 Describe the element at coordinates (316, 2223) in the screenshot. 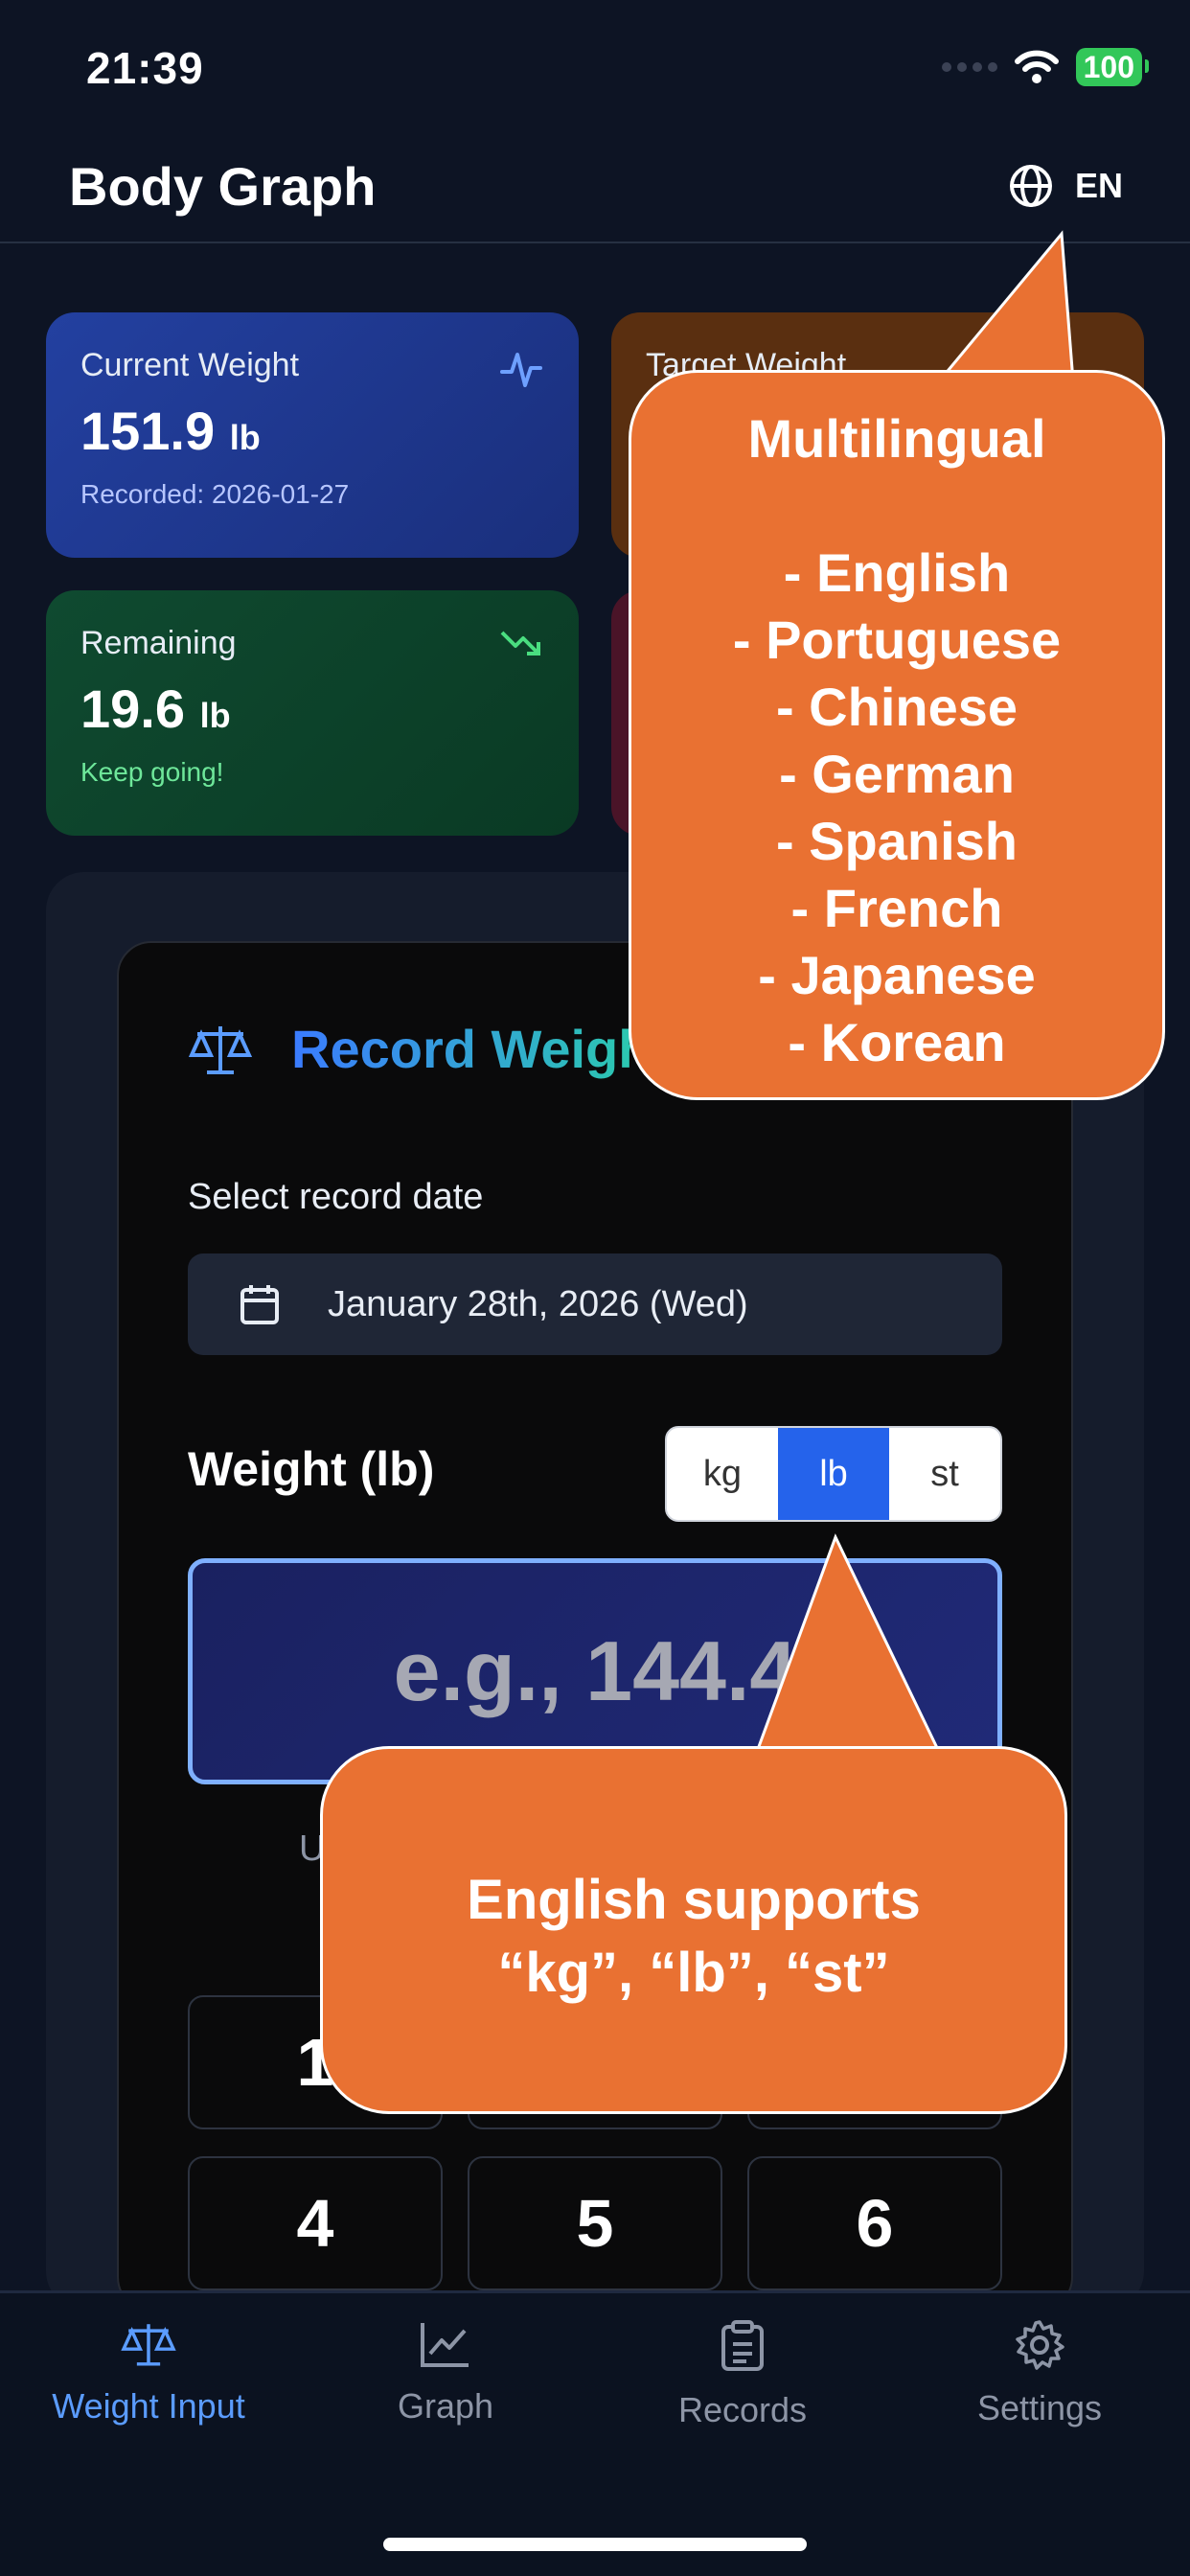

I see `keypad-key-4: 4` at that location.